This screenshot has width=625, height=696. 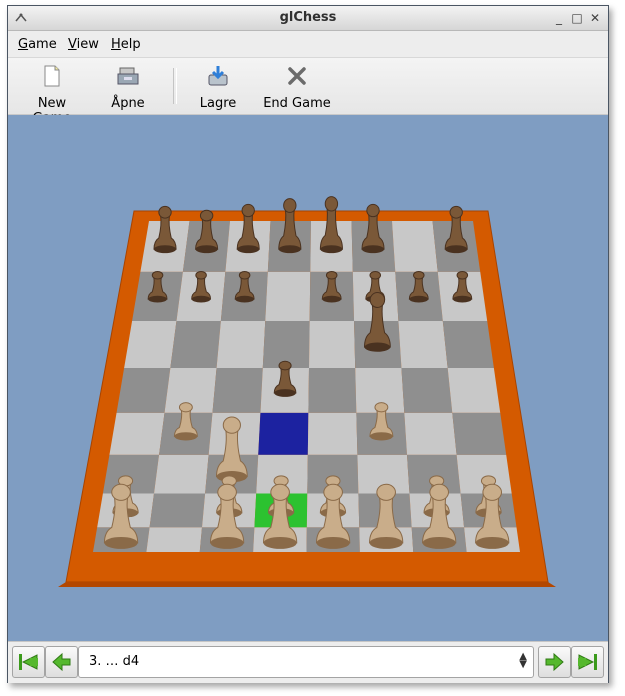 I want to click on board-square-d4, so click(x=283, y=433).